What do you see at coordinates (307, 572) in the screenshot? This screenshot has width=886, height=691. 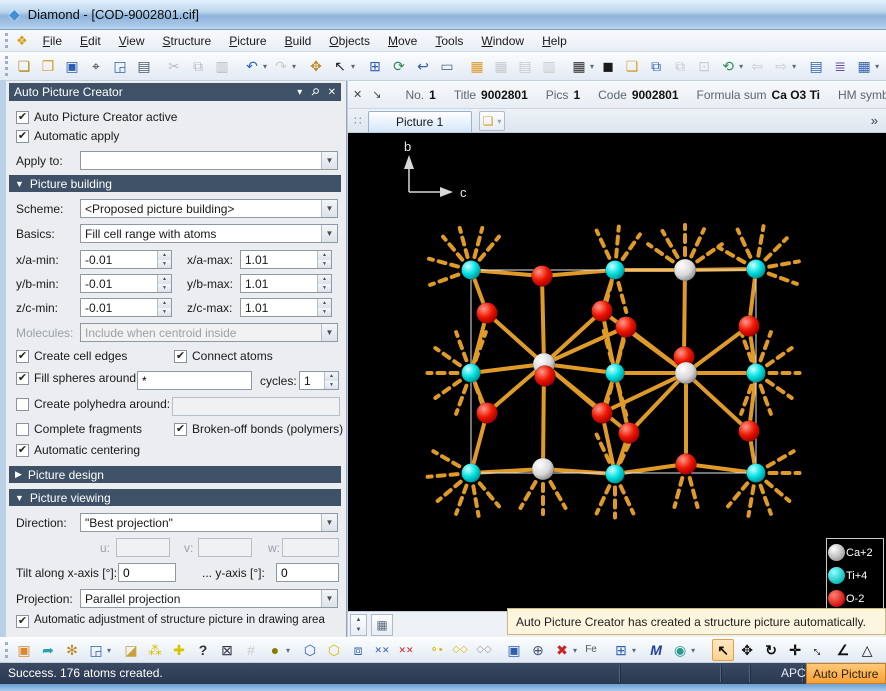 I see `tilt-y-input` at bounding box center [307, 572].